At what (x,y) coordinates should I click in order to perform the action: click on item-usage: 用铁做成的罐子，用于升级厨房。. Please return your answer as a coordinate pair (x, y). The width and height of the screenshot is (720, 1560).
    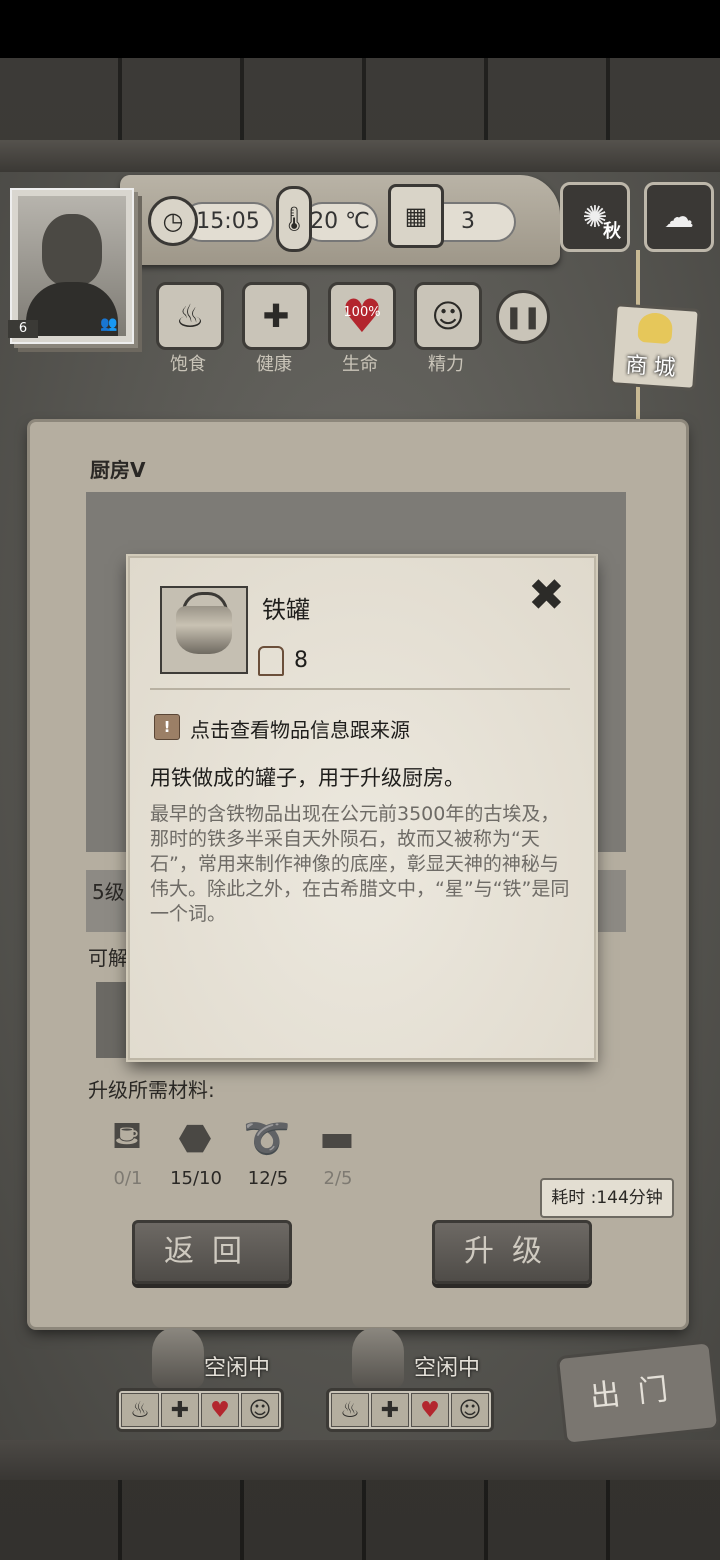
    Looking at the image, I should click on (307, 778).